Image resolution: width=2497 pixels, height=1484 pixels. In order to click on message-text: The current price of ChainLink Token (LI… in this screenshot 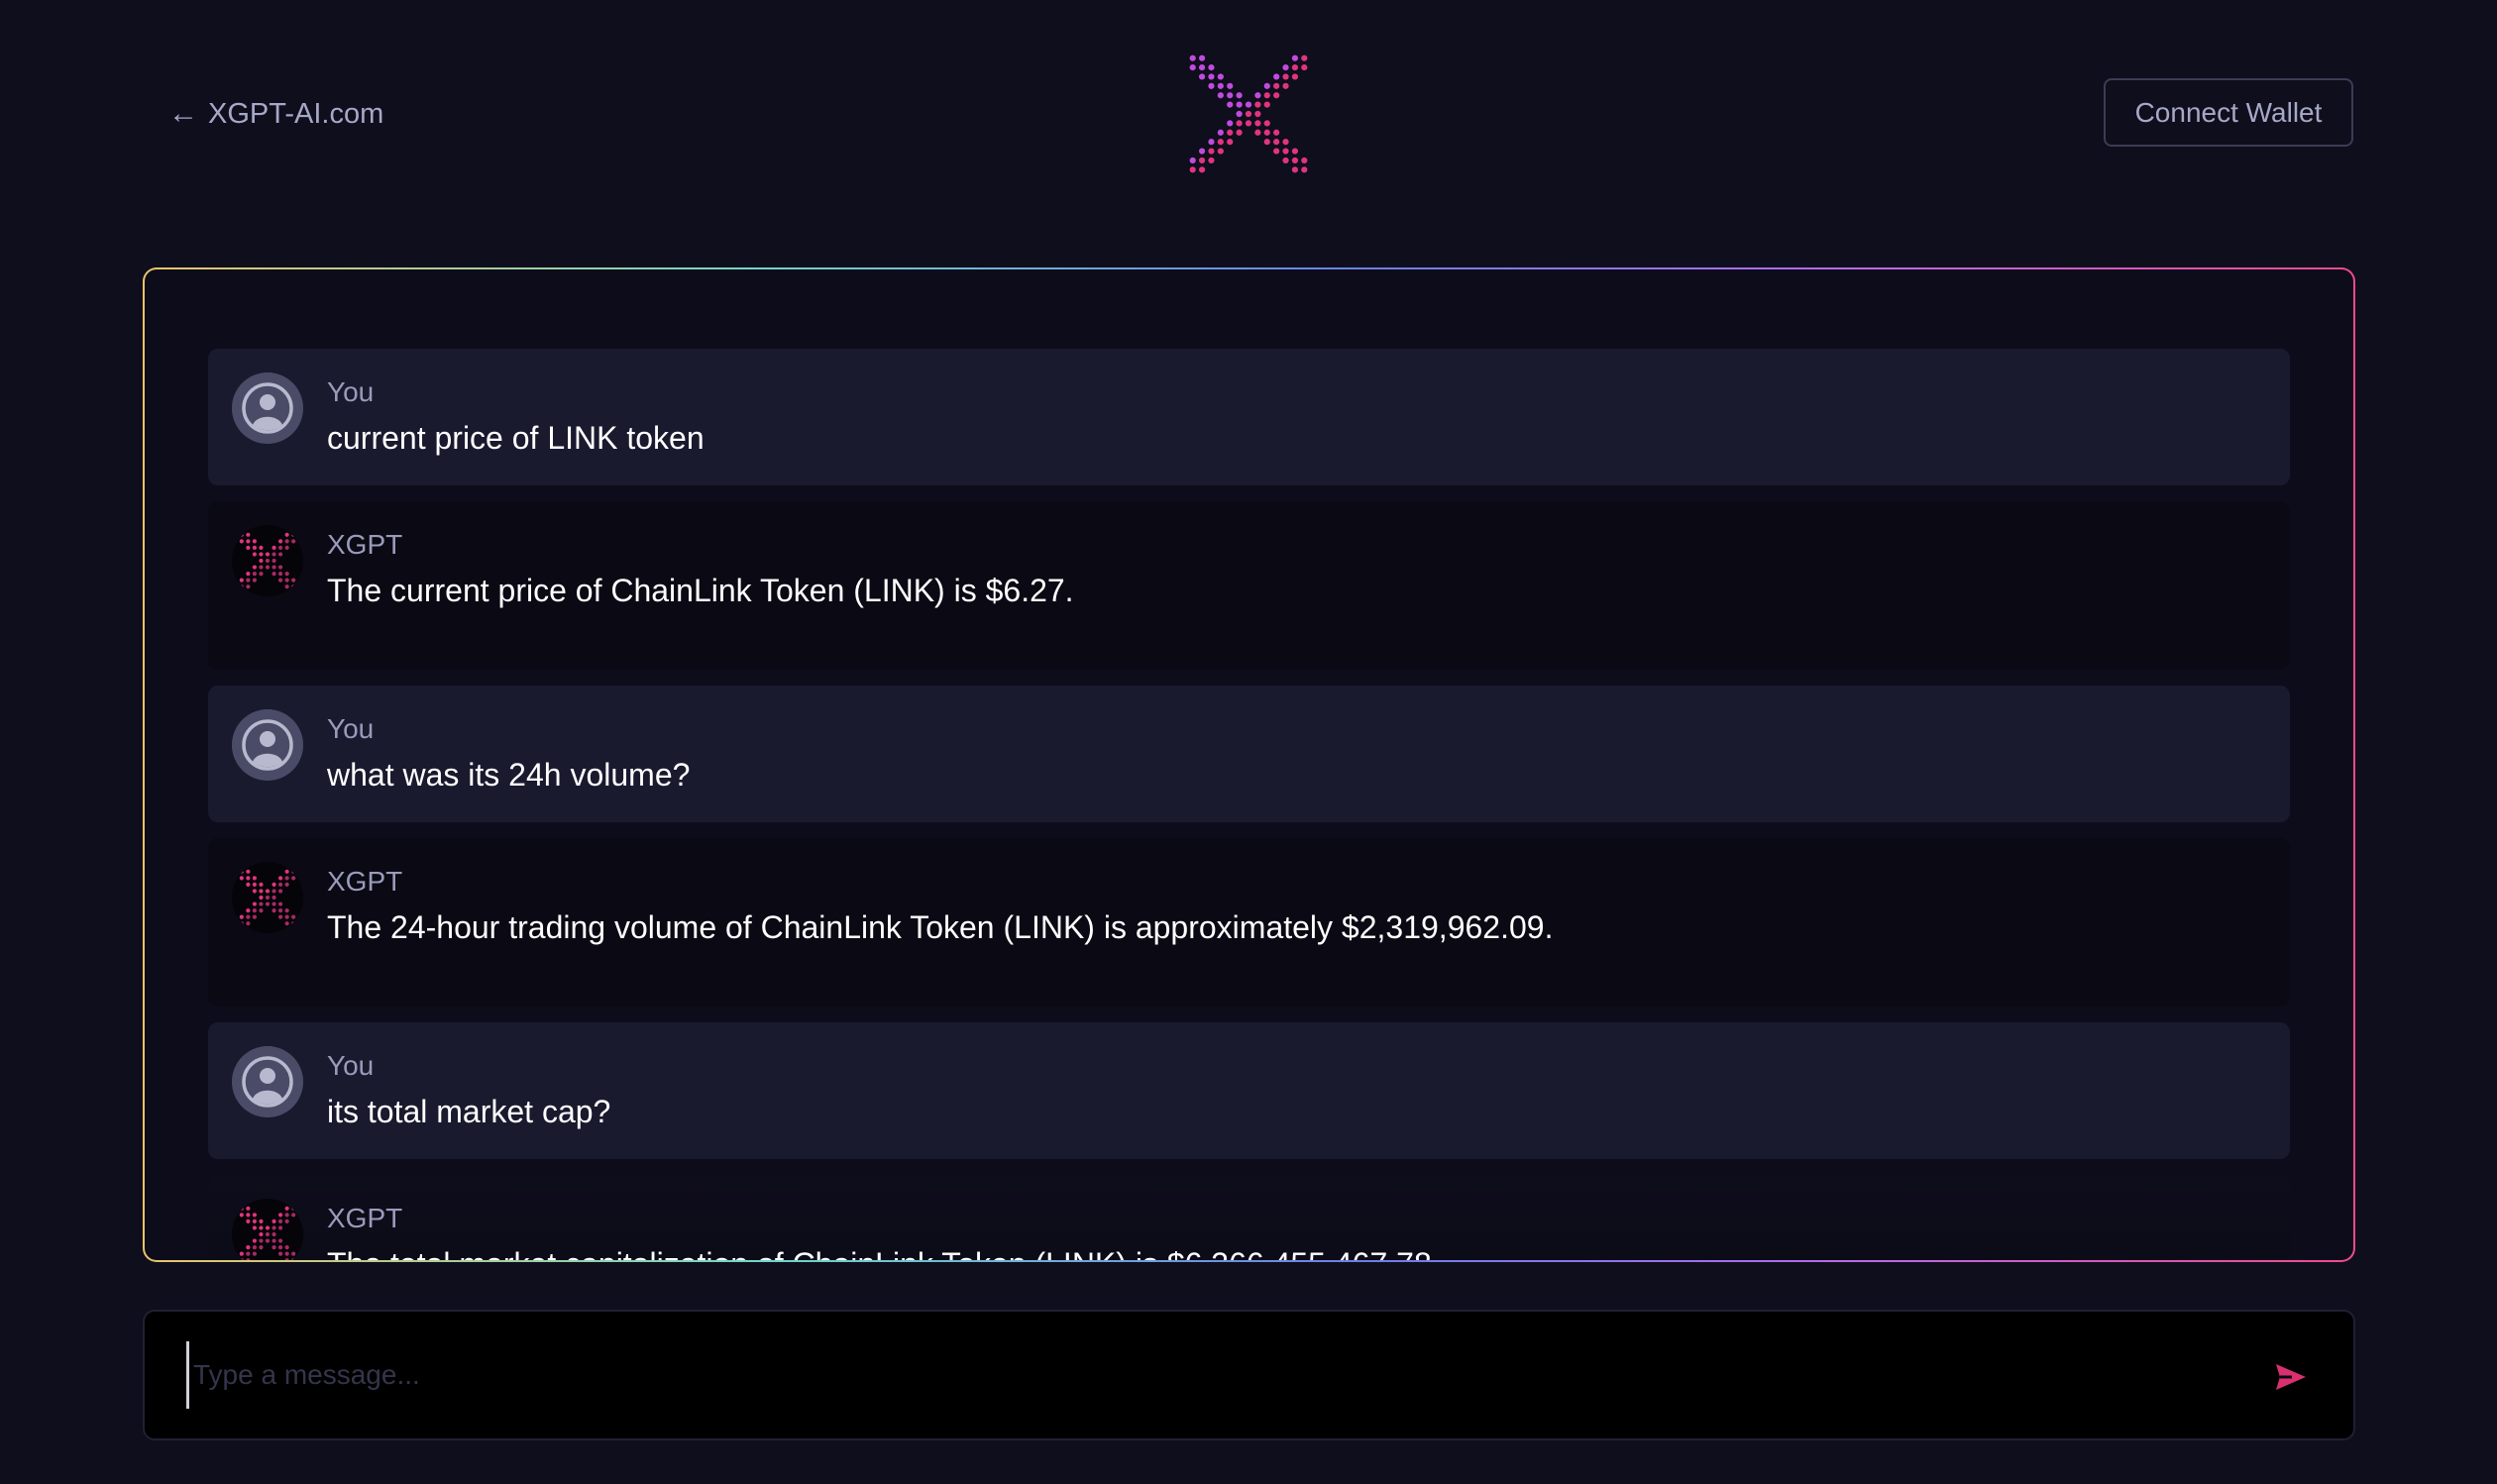, I will do `click(701, 591)`.